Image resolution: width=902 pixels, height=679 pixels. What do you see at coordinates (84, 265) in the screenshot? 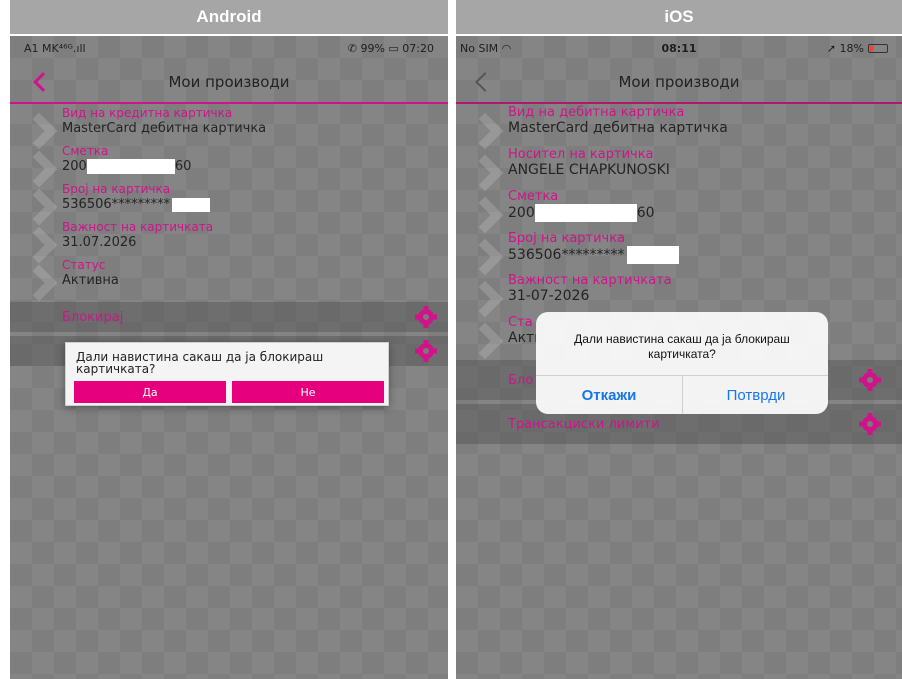
I see `field-label: Статус` at bounding box center [84, 265].